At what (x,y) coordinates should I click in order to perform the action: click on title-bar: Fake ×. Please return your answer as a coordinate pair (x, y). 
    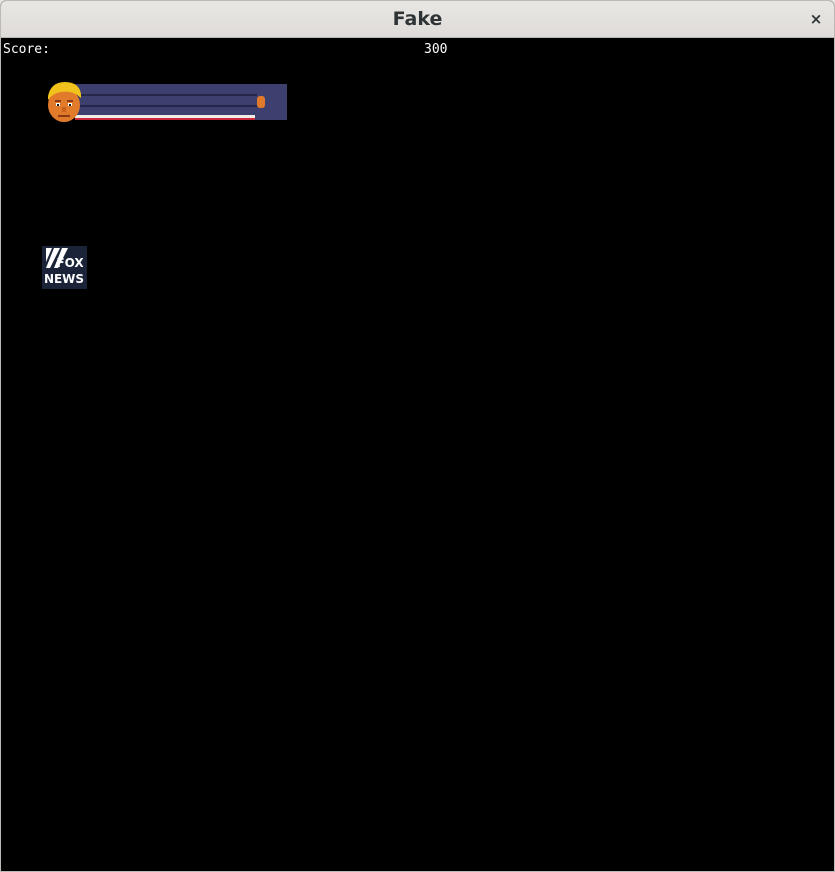
    Looking at the image, I should click on (417, 19).